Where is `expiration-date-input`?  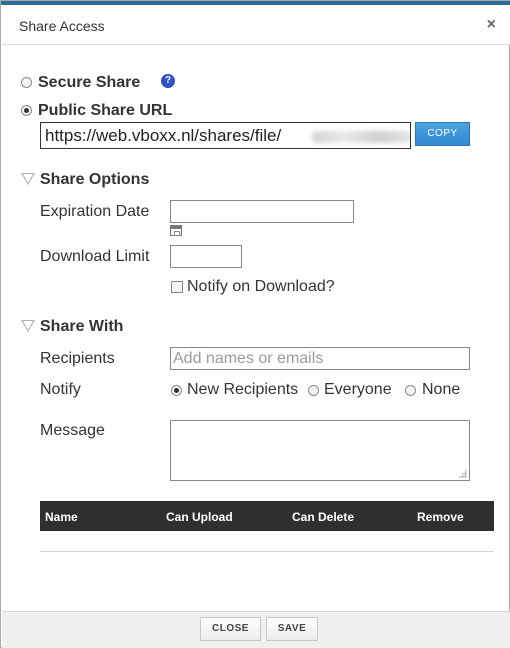 expiration-date-input is located at coordinates (262, 211).